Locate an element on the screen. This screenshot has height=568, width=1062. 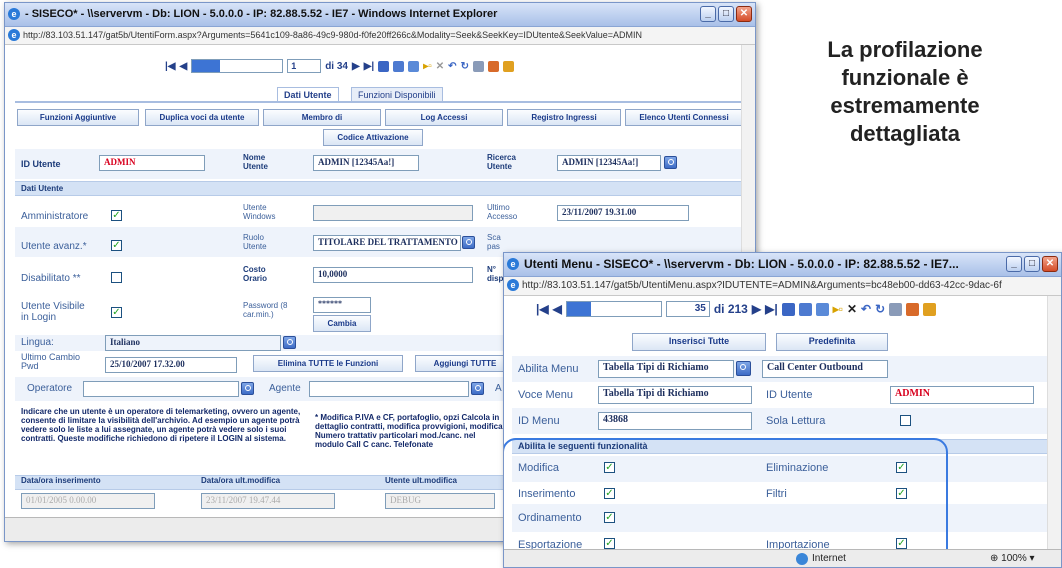
elimina-tutte-button: Elimina TUTTE le Funzioni is located at coordinates (328, 363).